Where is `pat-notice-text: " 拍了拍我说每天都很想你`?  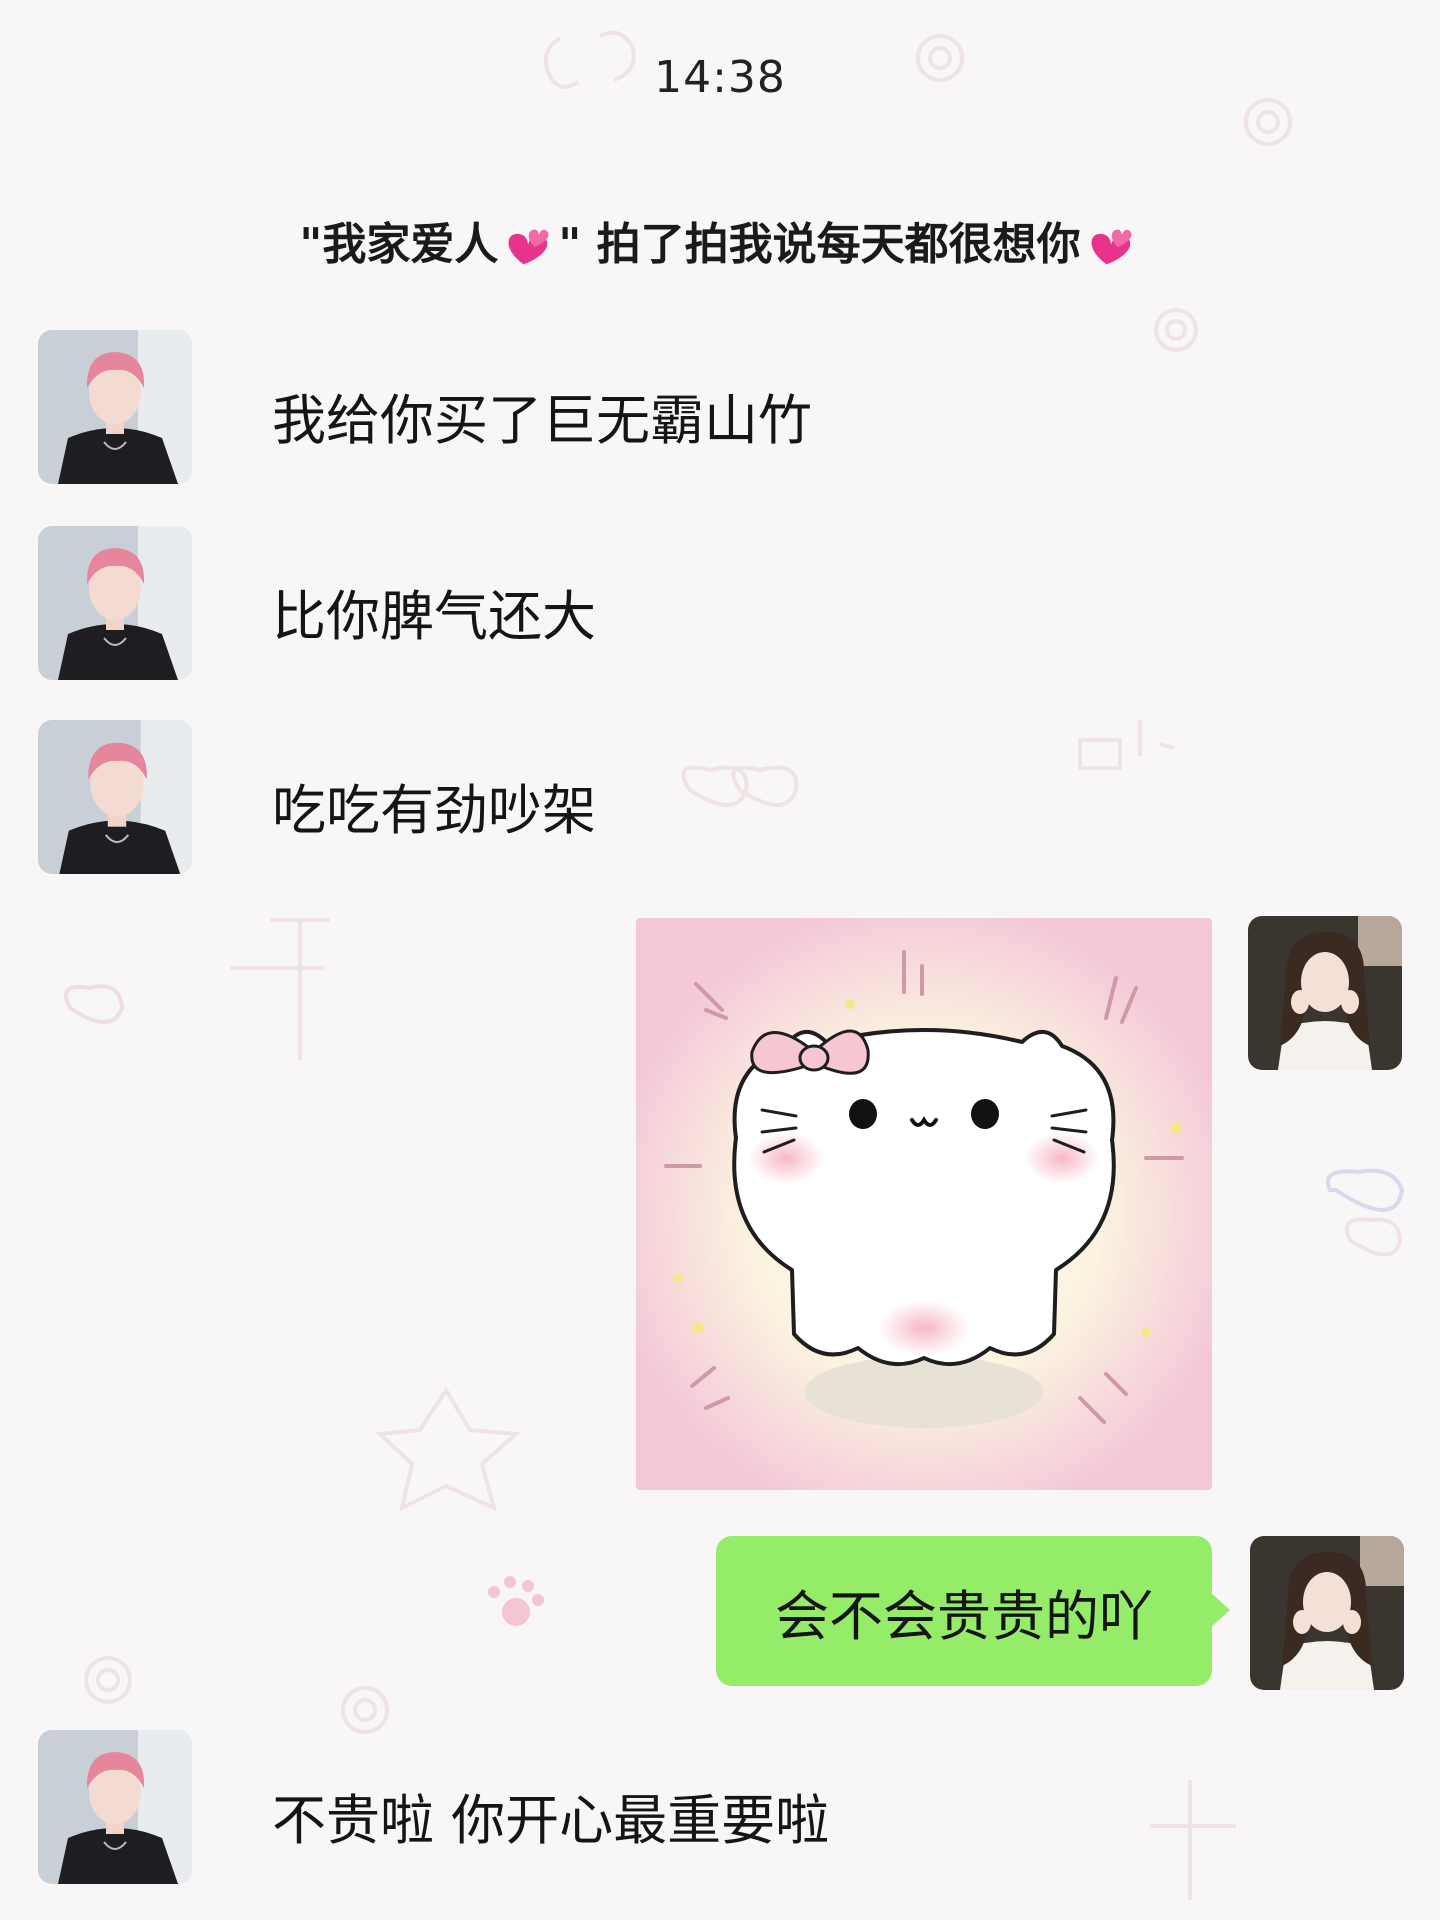
pat-notice-text: " 拍了拍我说每天都很想你 is located at coordinates (819, 244).